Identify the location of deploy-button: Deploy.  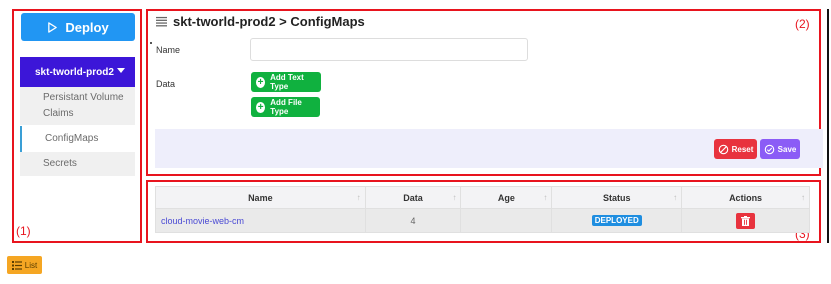
(78, 27).